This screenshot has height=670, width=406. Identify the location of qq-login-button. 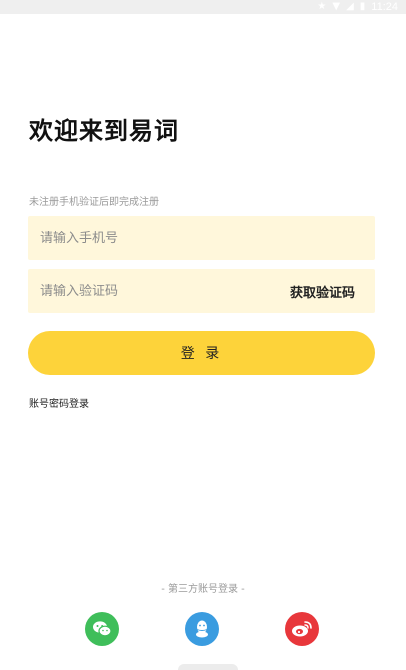
(202, 629).